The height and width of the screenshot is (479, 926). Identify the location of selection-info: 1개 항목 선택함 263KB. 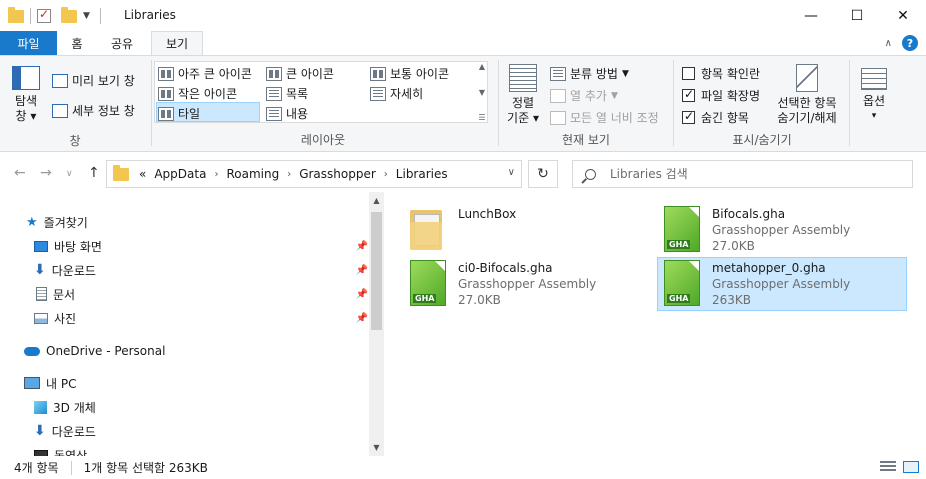
(145, 468).